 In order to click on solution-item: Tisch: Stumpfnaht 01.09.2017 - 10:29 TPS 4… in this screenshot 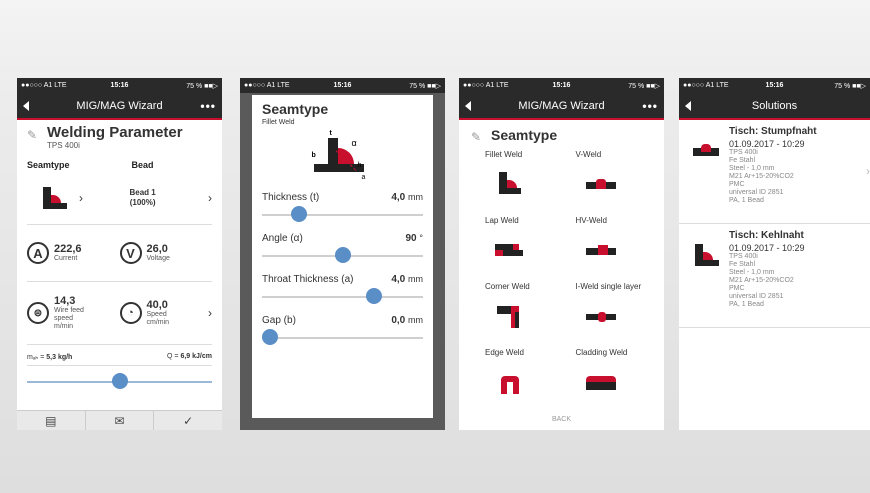, I will do `click(774, 172)`.